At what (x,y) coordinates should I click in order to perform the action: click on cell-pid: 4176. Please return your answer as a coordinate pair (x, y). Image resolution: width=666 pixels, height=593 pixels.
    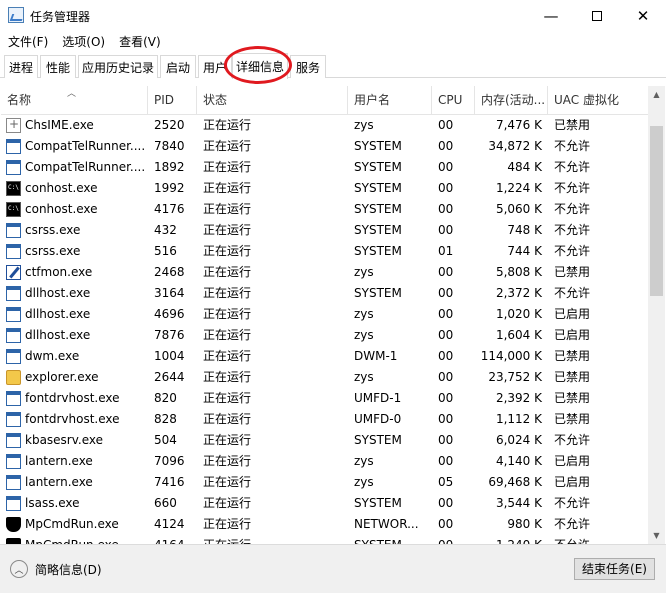
    Looking at the image, I should click on (169, 209).